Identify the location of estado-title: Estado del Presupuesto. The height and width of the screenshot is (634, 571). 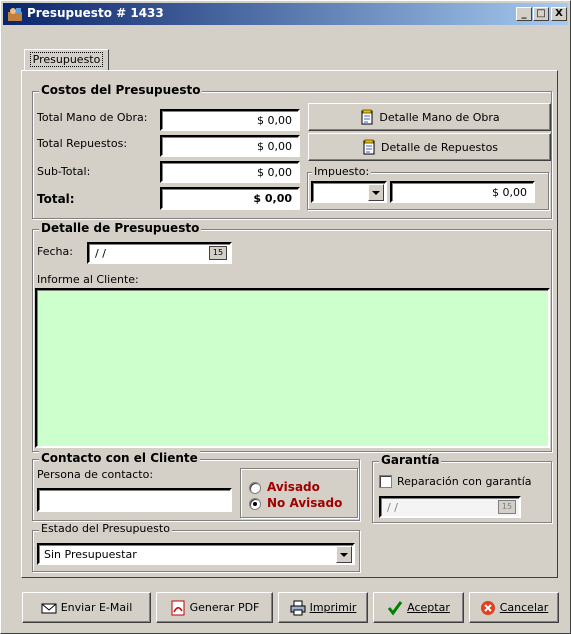
(105, 528).